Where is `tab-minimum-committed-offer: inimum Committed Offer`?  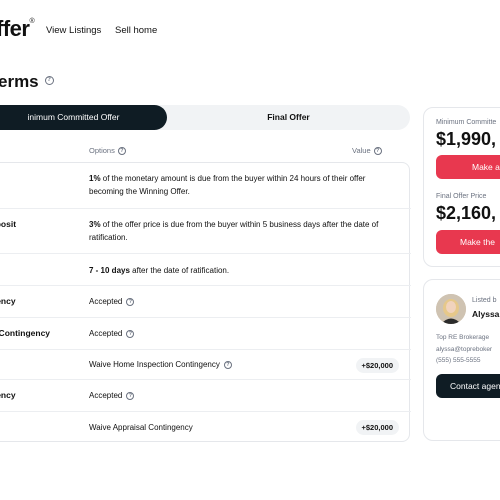 tab-minimum-committed-offer: inimum Committed Offer is located at coordinates (83, 117).